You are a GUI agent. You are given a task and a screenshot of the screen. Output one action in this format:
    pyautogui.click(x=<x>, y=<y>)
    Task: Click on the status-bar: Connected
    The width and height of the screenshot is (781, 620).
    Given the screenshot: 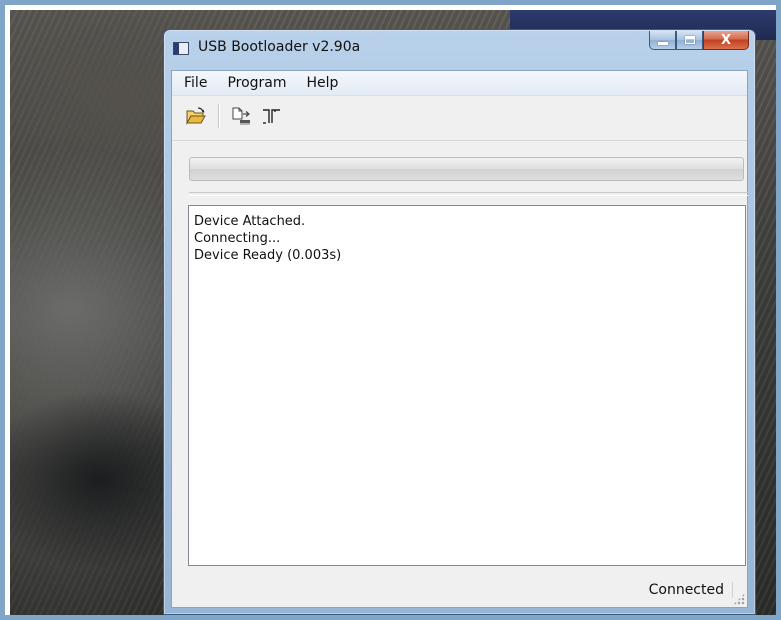 What is the action you would take?
    pyautogui.click(x=459, y=592)
    